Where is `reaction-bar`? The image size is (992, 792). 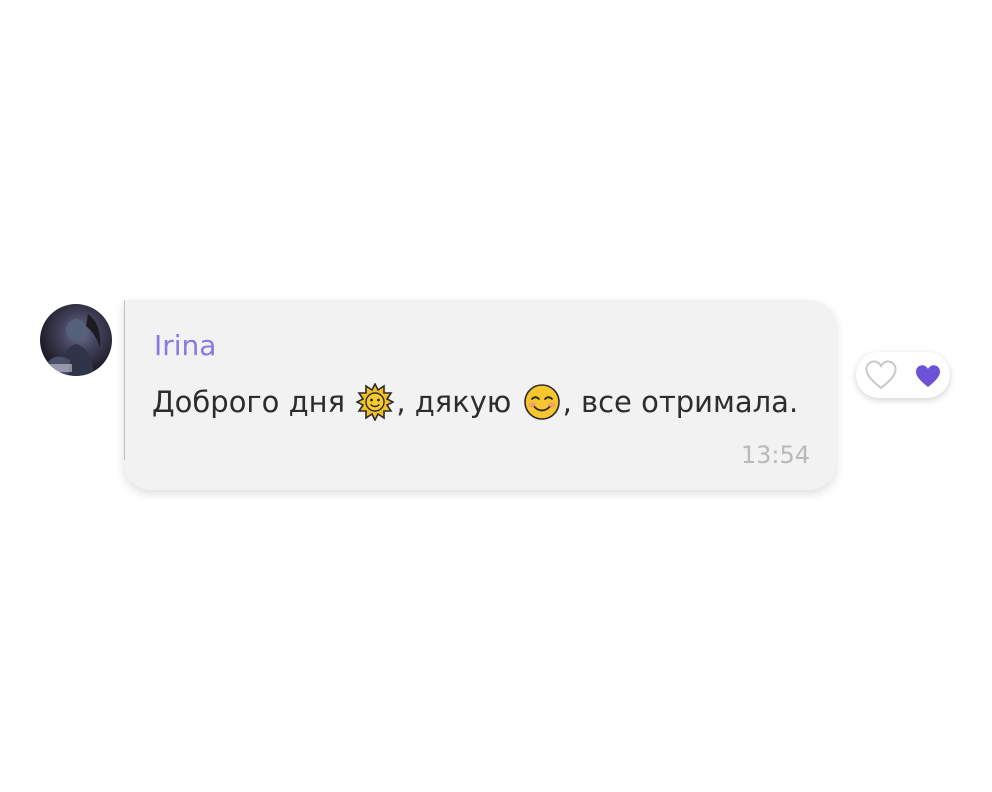 reaction-bar is located at coordinates (903, 375).